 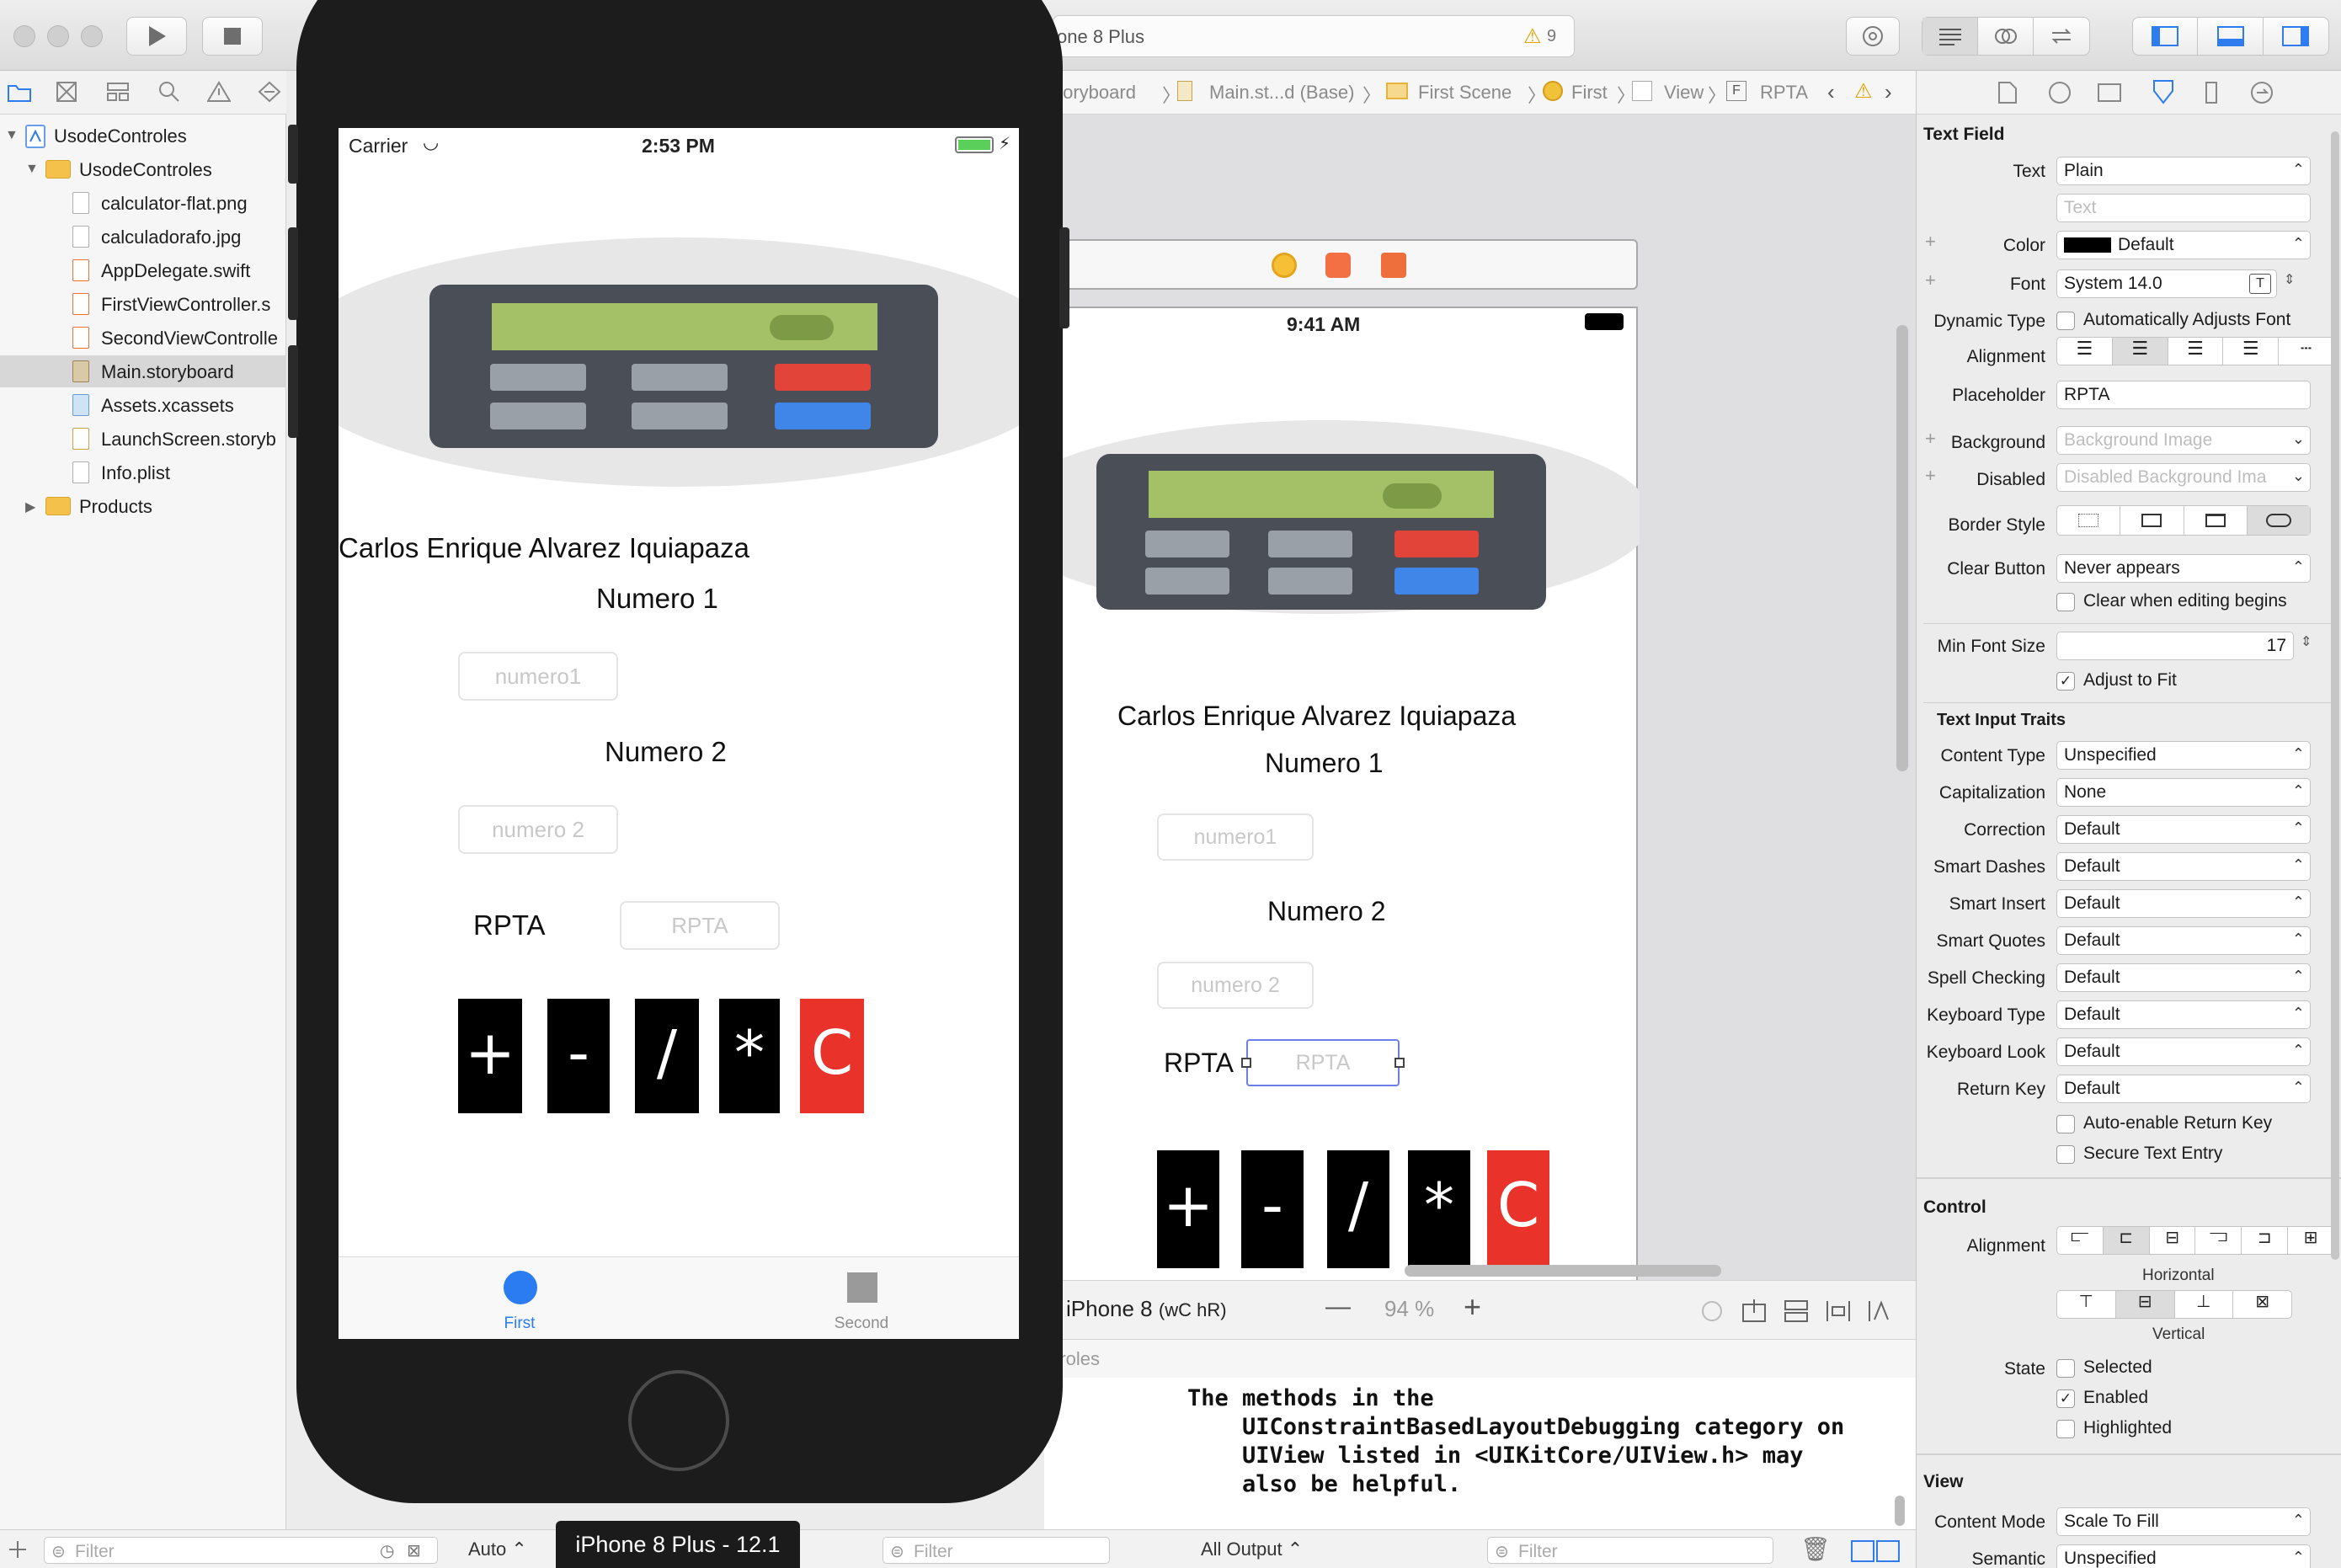 I want to click on version-editor-icon, so click(x=2061, y=36).